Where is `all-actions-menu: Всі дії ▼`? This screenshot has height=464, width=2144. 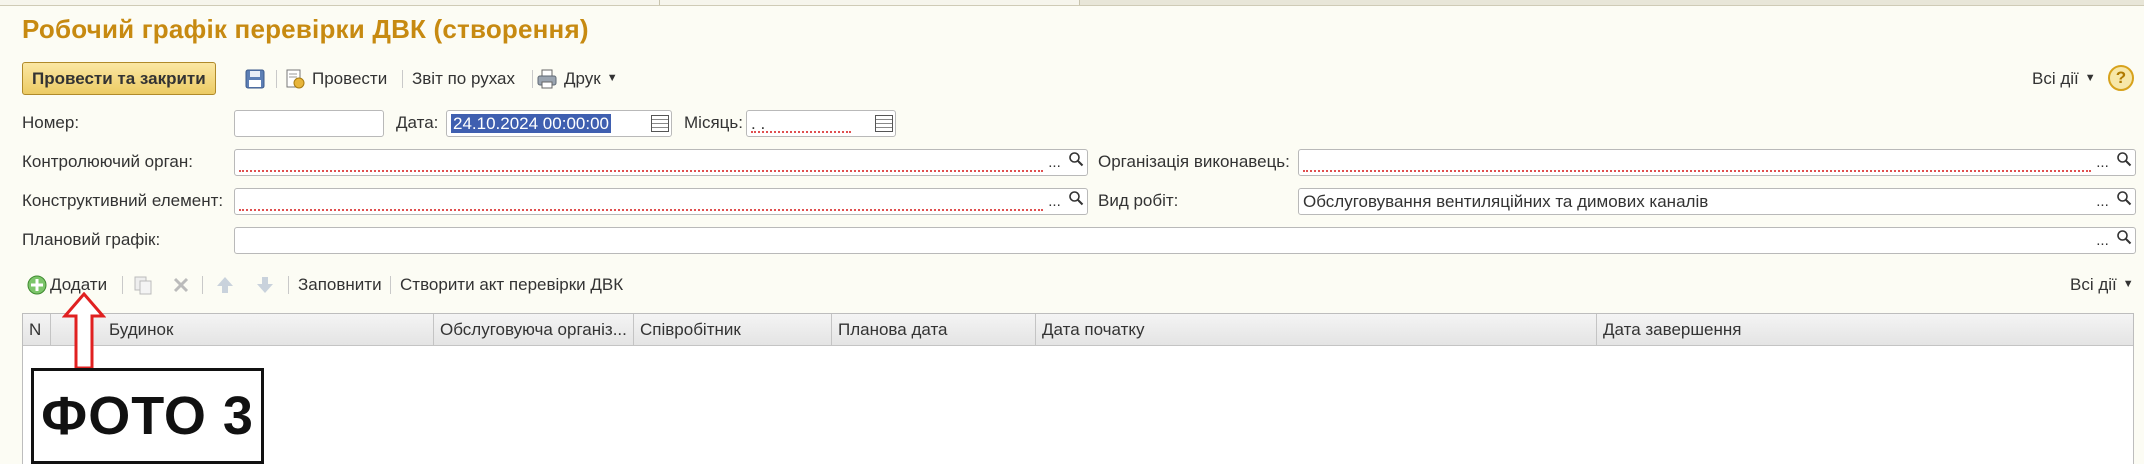
all-actions-menu: Всі дії ▼ is located at coordinates (2064, 78).